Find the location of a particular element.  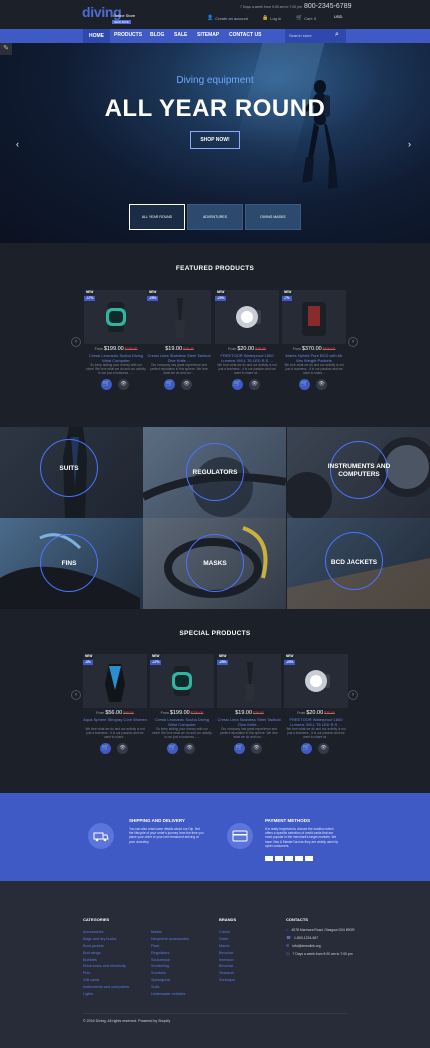

footer-categories-title: CATEGORIES is located at coordinates (96, 919).